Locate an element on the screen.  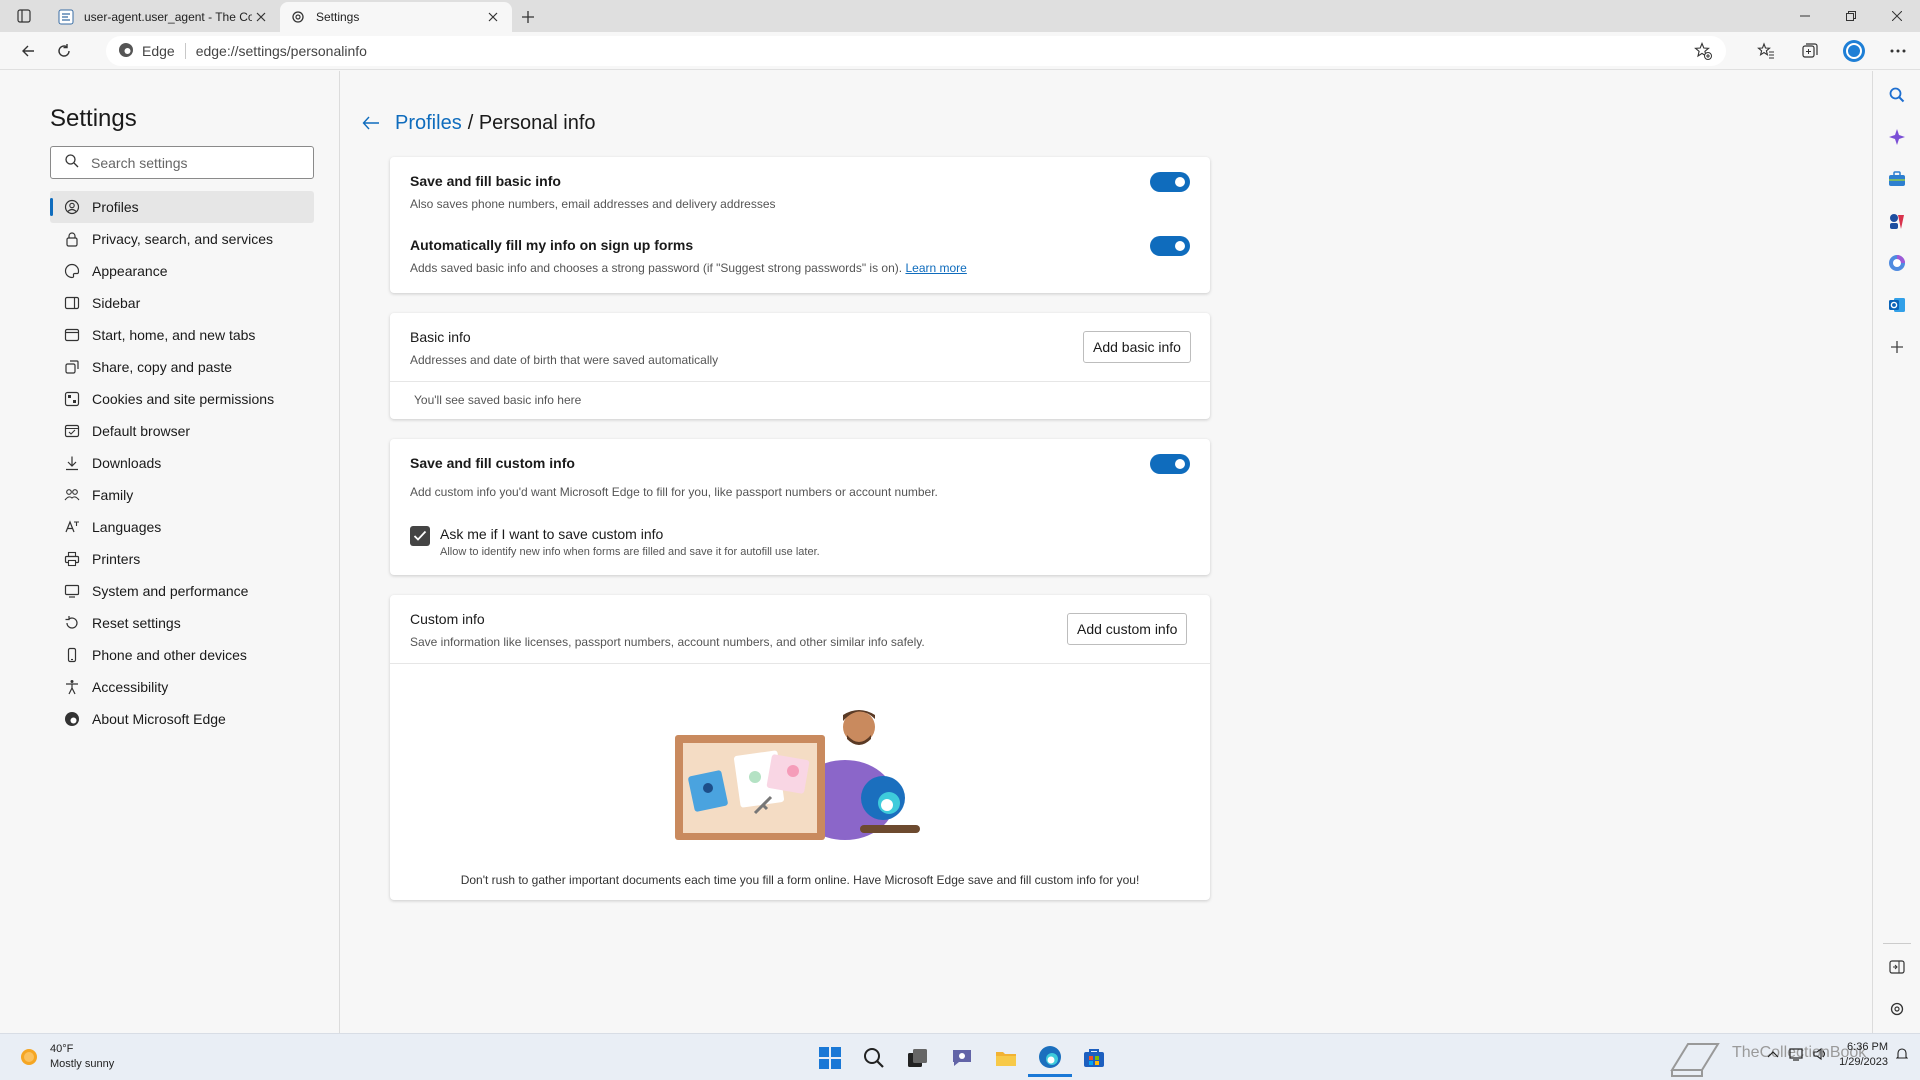
favorites-icon is located at coordinates (1766, 51).